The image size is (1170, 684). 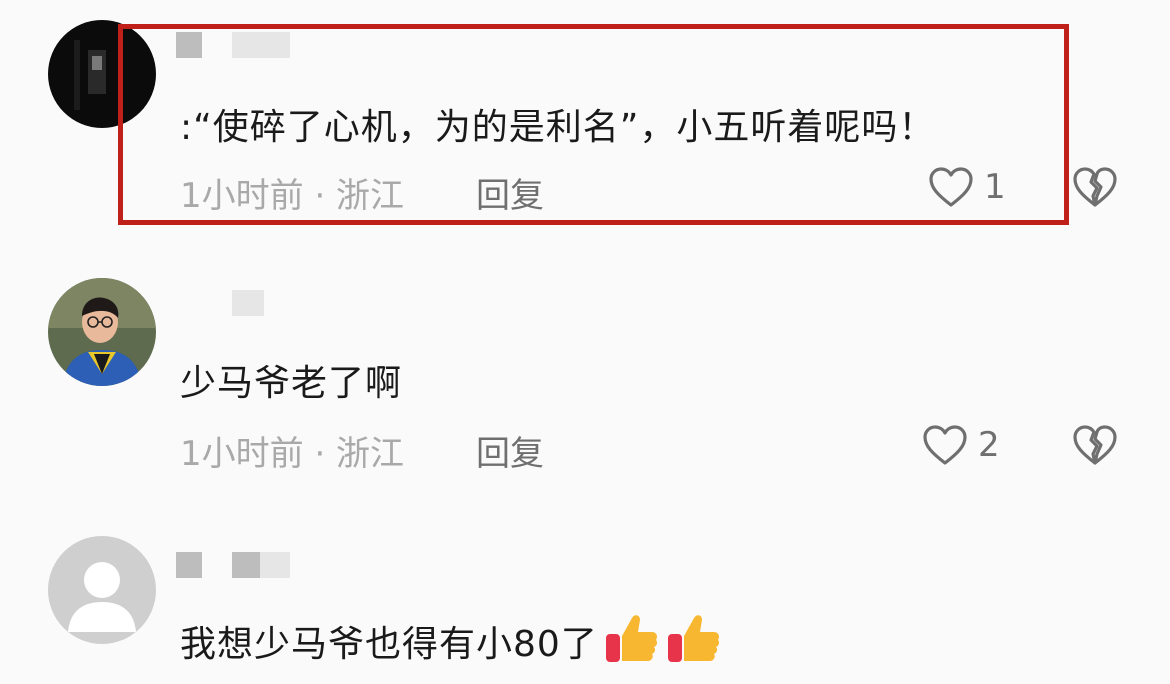 What do you see at coordinates (291, 383) in the screenshot?
I see `comment-text: 少马爷老了啊` at bounding box center [291, 383].